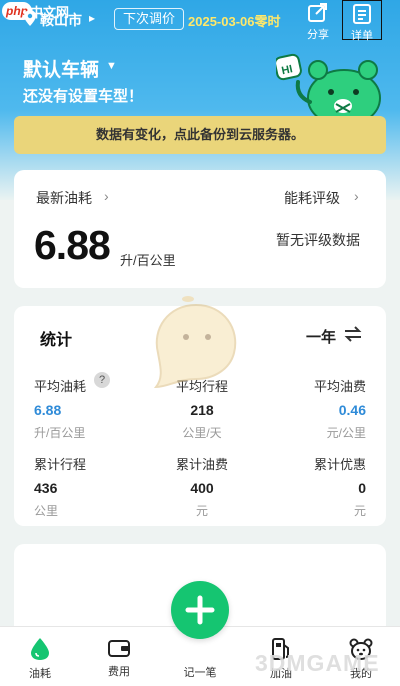 This screenshot has width=400, height=686. I want to click on latest-fuel-value: 6.88, so click(72, 245).